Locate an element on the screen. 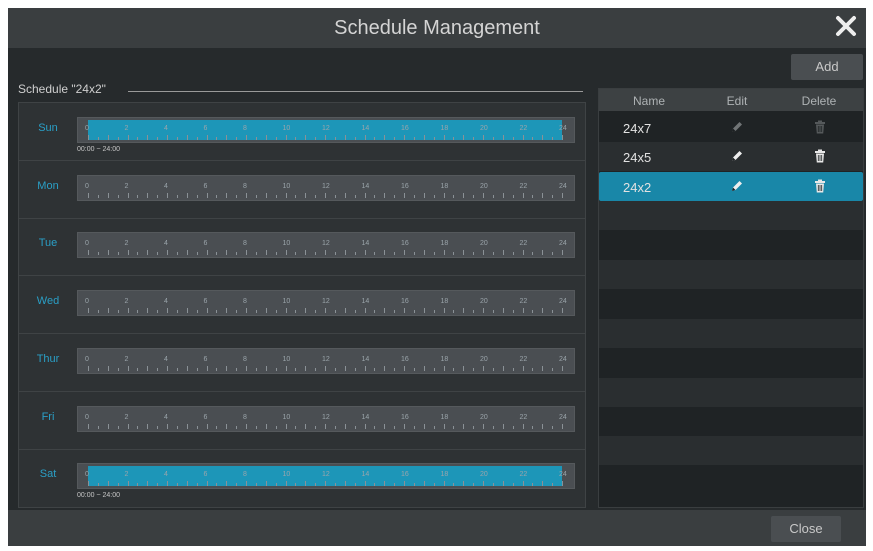  hour-label: 0 is located at coordinates (87, 128).